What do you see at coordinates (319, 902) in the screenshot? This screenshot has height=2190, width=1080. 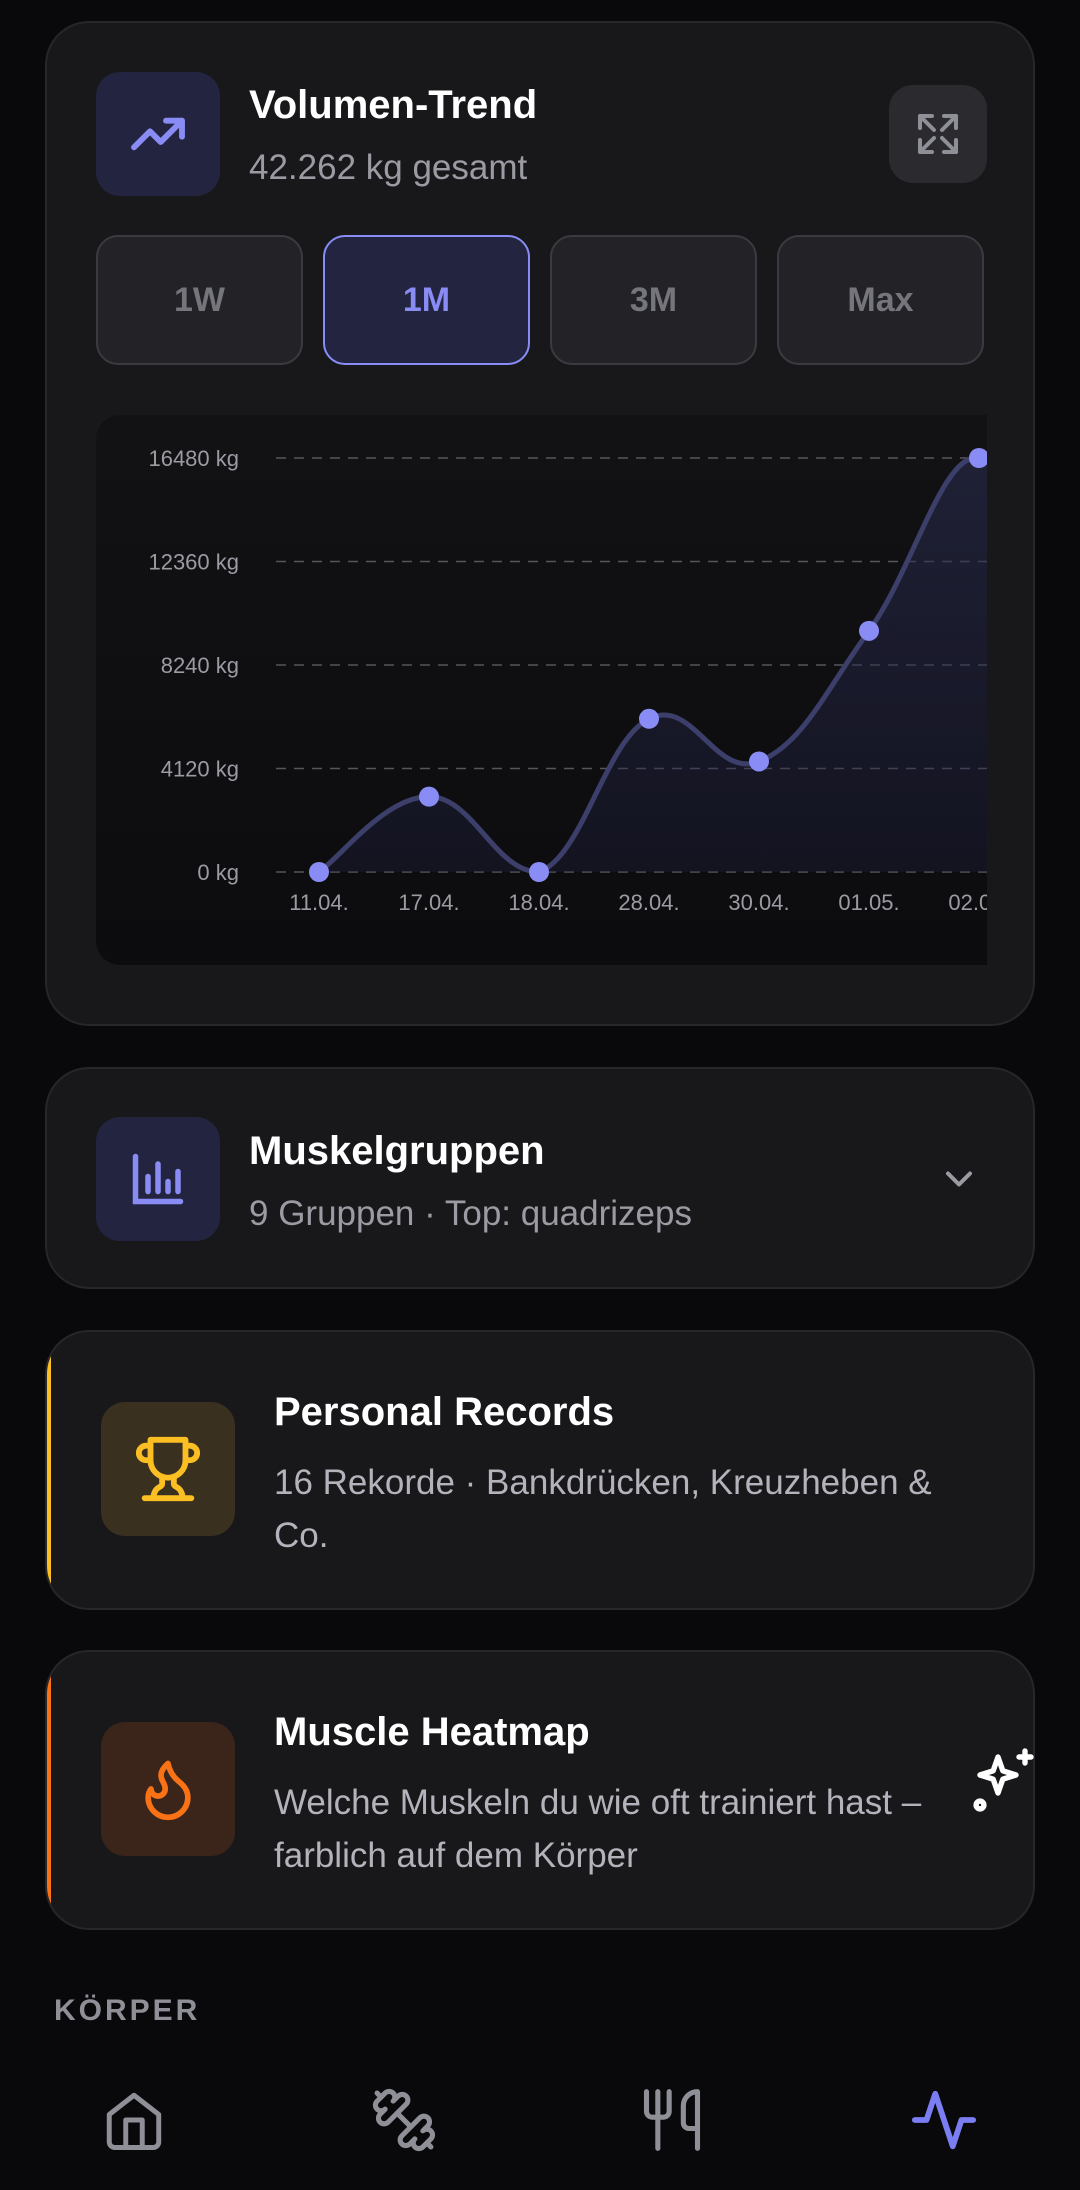 I see `x-tick-label: 11.04.` at bounding box center [319, 902].